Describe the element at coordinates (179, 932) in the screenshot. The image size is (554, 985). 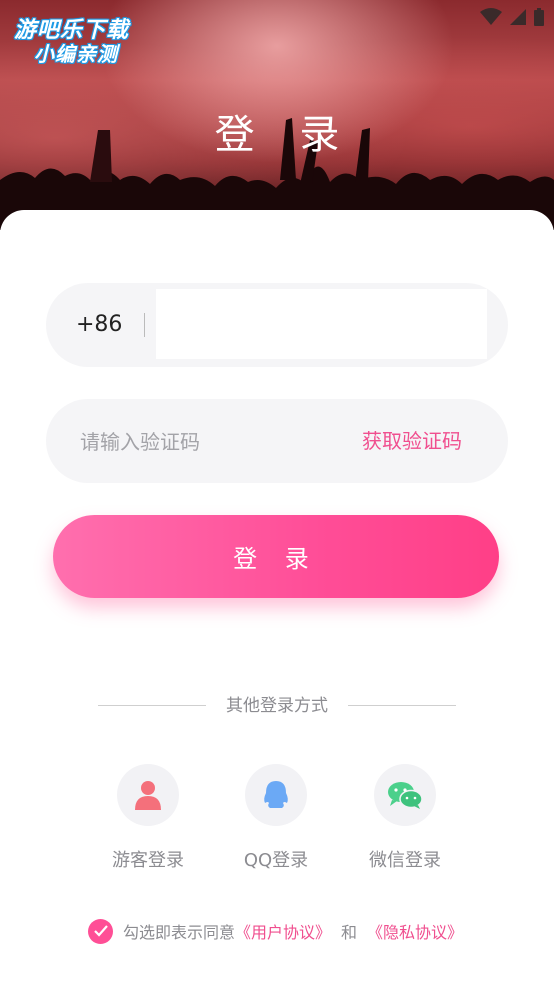
I see `agreement-text: 勾选即表示同意` at that location.